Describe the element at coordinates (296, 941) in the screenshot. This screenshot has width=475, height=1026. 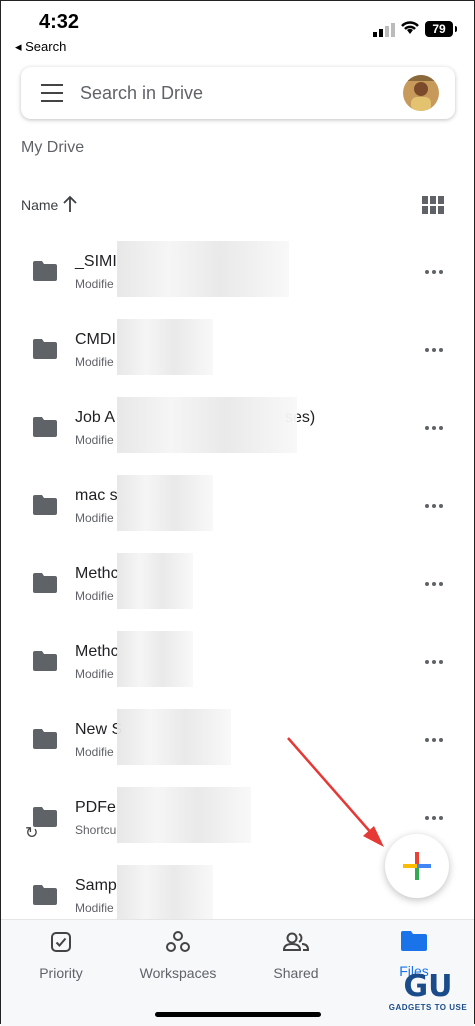
I see `people-icon` at that location.